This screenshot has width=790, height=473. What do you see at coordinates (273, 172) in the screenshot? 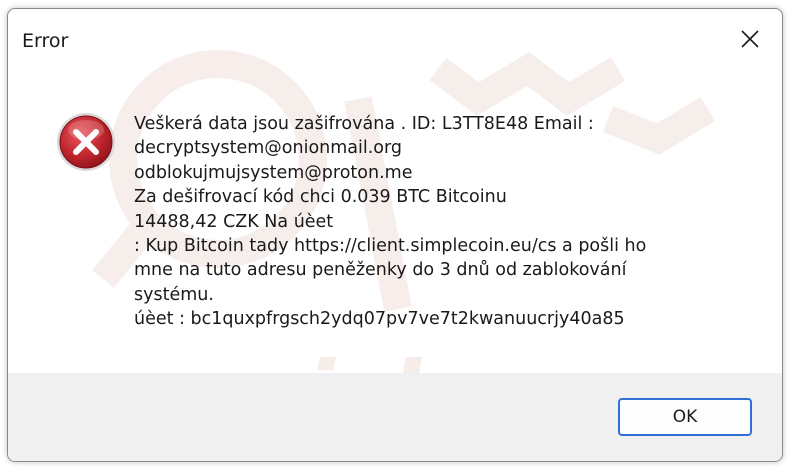
I see `message-line: odblokujmujsystem@proton.me` at bounding box center [273, 172].